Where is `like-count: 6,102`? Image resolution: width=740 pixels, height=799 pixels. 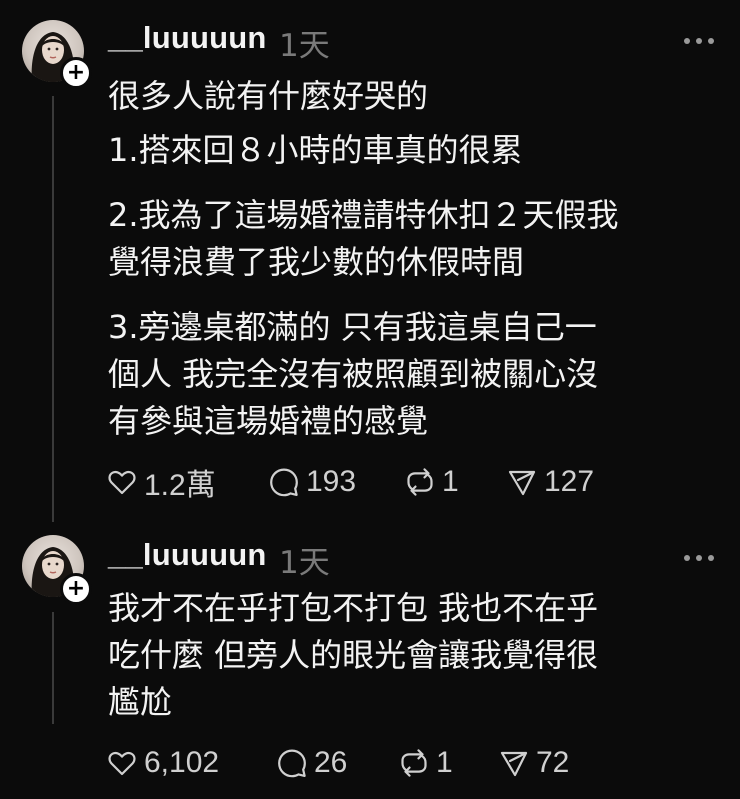 like-count: 6,102 is located at coordinates (182, 762).